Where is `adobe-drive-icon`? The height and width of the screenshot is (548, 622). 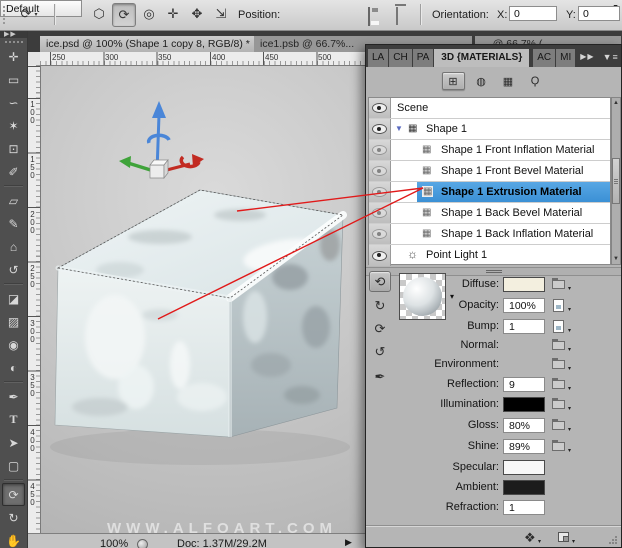
adobe-drive-icon is located at coordinates (142, 543).